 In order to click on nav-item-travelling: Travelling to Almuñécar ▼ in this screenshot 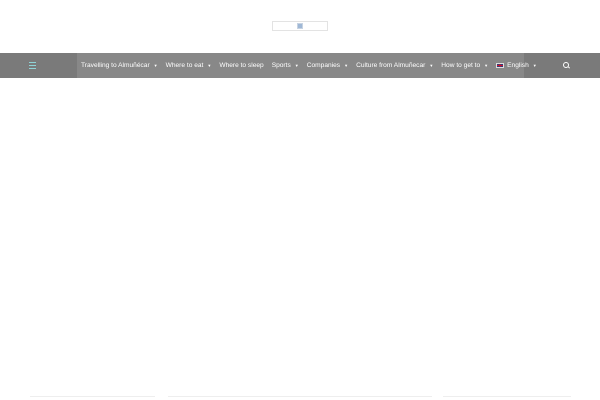, I will do `click(119, 65)`.